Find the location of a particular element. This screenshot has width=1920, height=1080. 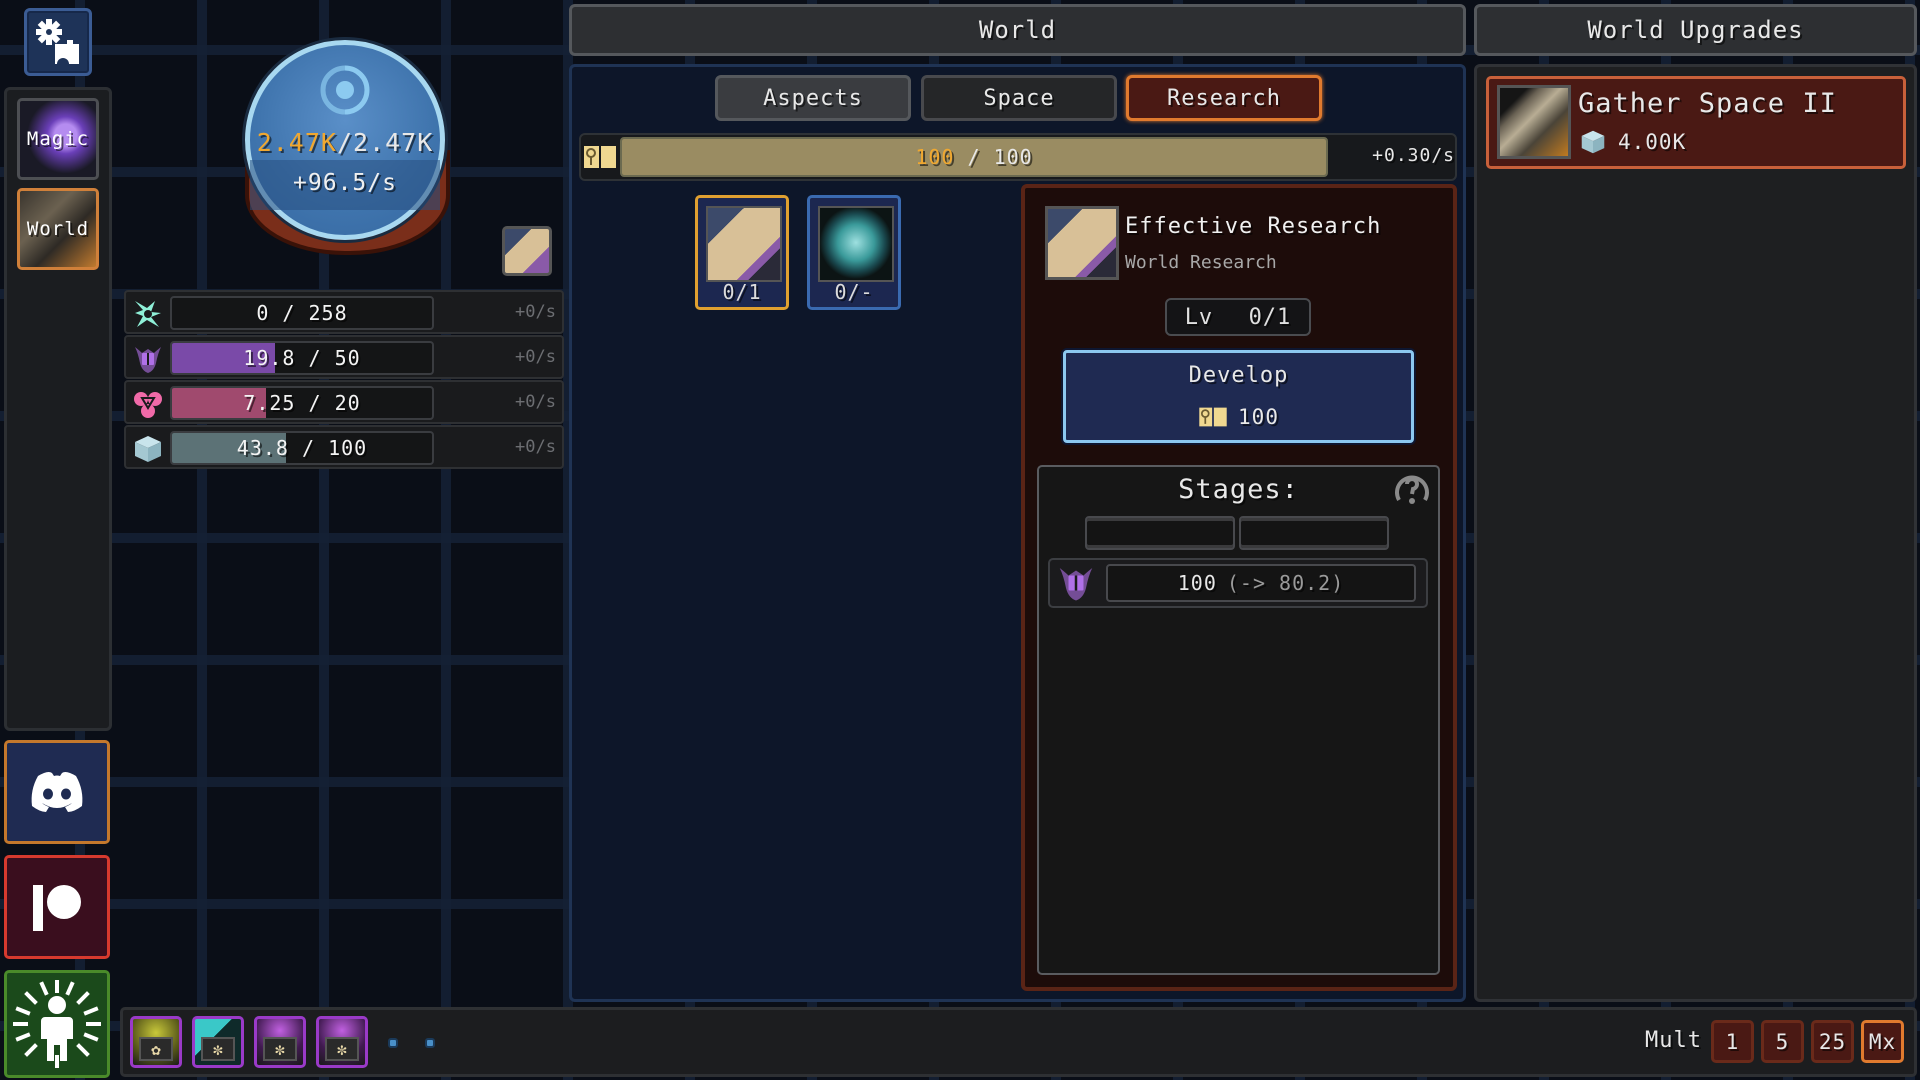

resource-value: 0 / 258 is located at coordinates (302, 313).